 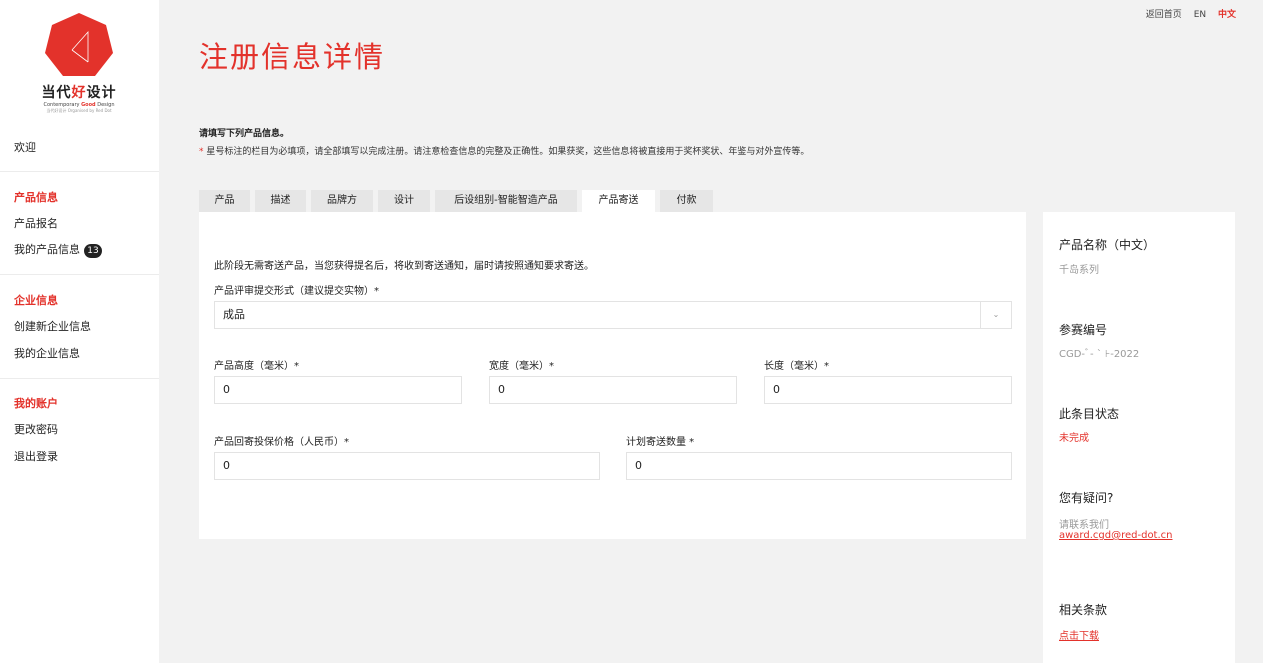 I want to click on terms-title: 相关条款, so click(x=1083, y=610).